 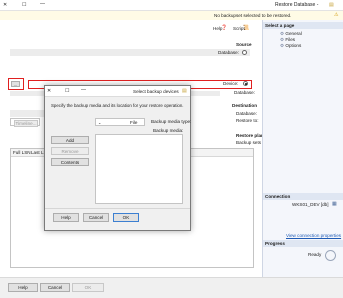 I want to click on connection-heading: Connection, so click(x=303, y=196).